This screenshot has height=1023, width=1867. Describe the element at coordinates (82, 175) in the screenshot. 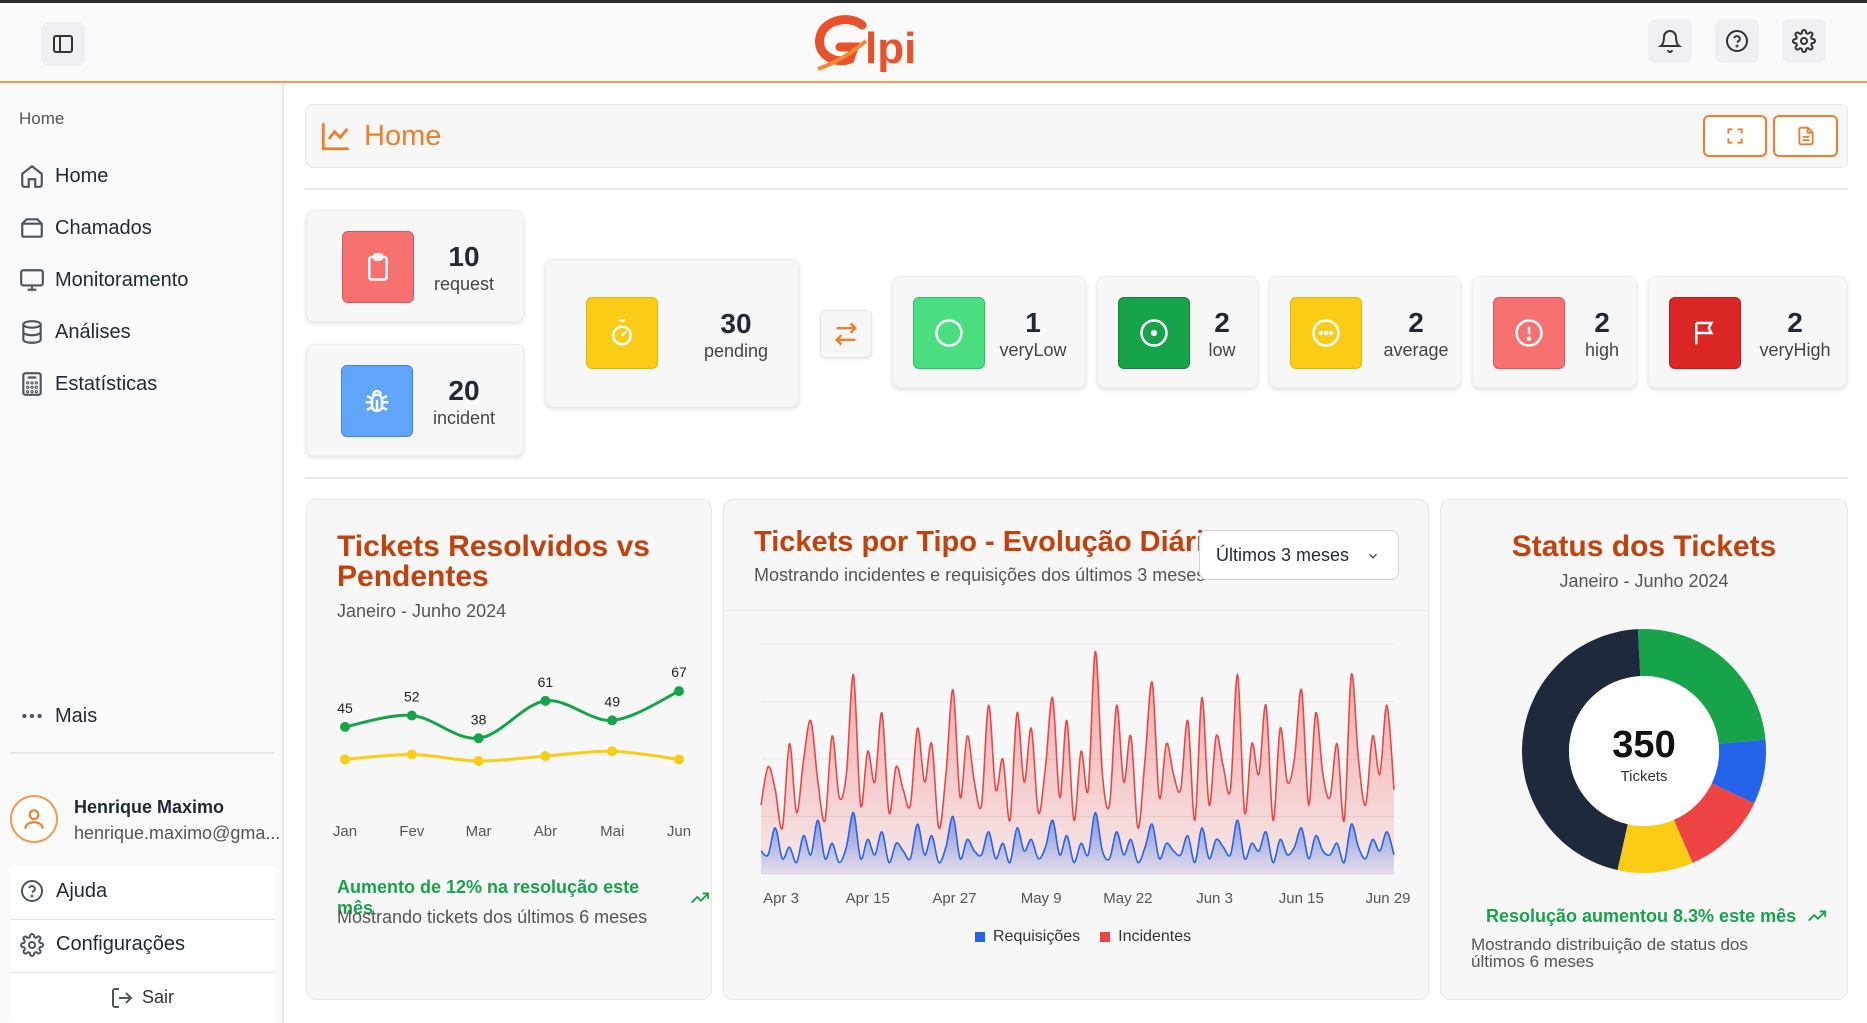

I see `sidebar-item-label: Home` at that location.